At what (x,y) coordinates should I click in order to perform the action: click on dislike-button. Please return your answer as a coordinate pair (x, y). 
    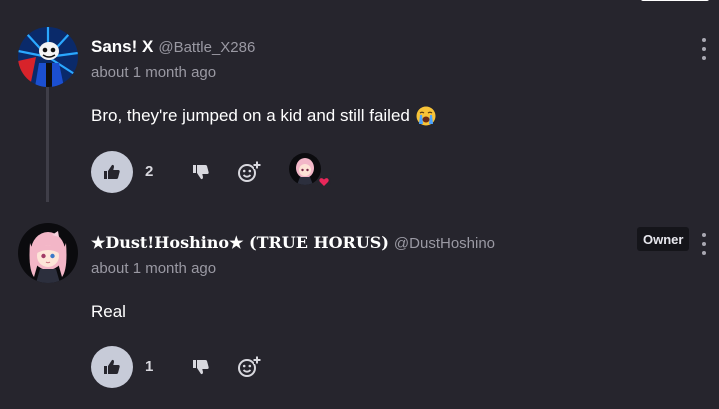
    Looking at the image, I should click on (201, 367).